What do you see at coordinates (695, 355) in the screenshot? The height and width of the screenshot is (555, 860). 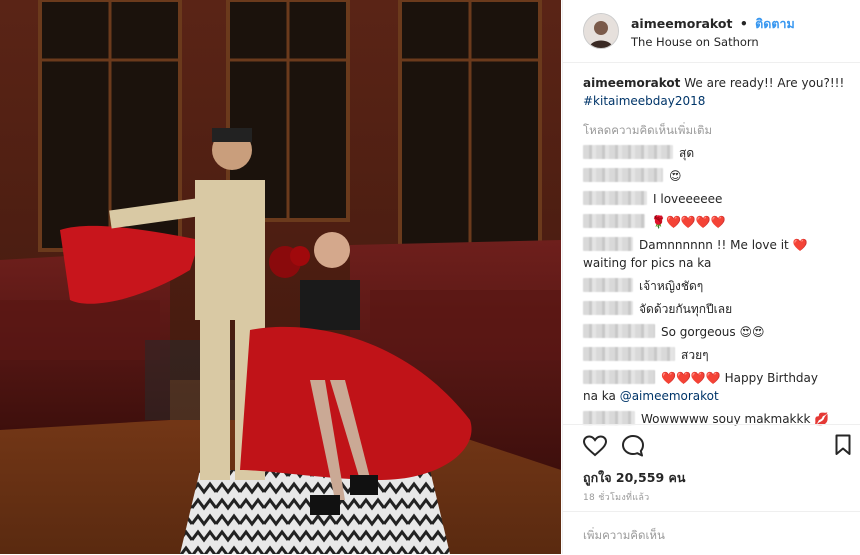 I see `comment-text: สวยๆ` at bounding box center [695, 355].